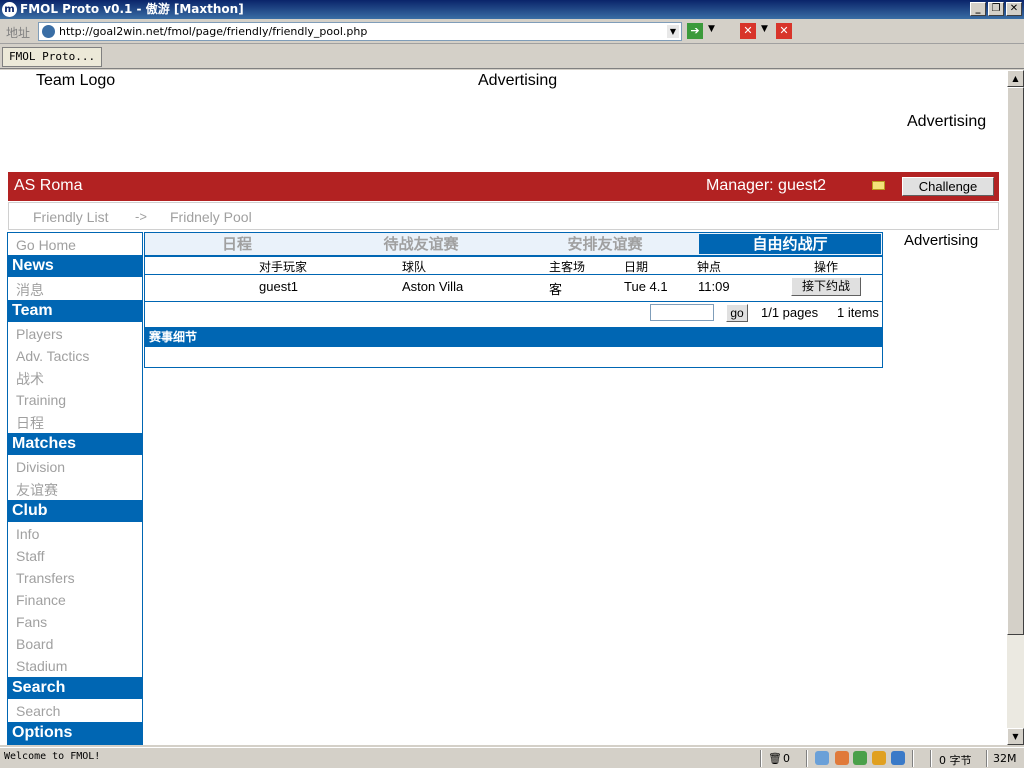  What do you see at coordinates (842, 758) in the screenshot?
I see `popup-blocker-icon` at bounding box center [842, 758].